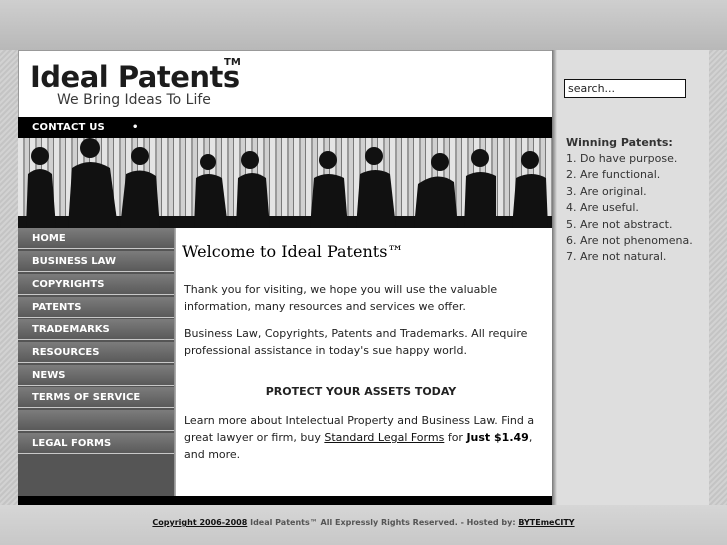  What do you see at coordinates (361, 391) in the screenshot?
I see `protect-assets-heading: PROTECT YOUR ASSETS TODAY` at bounding box center [361, 391].